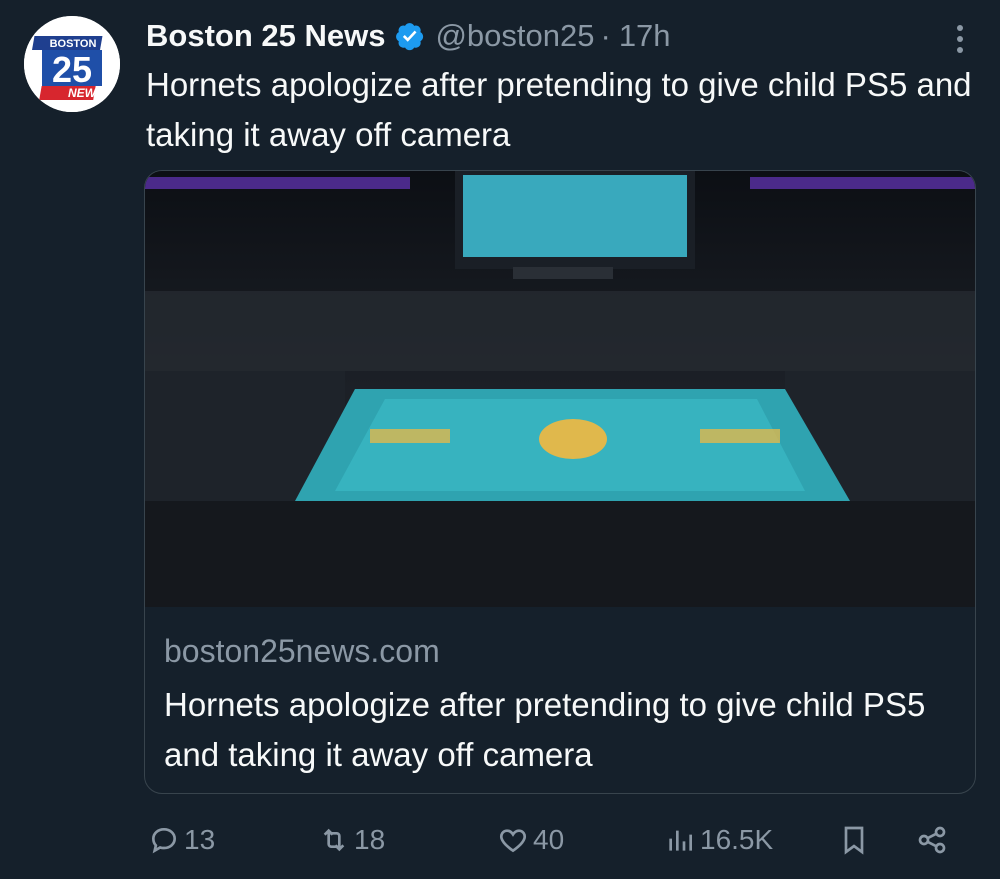 The image size is (1000, 879). I want to click on retweet-button: 18, so click(351, 840).